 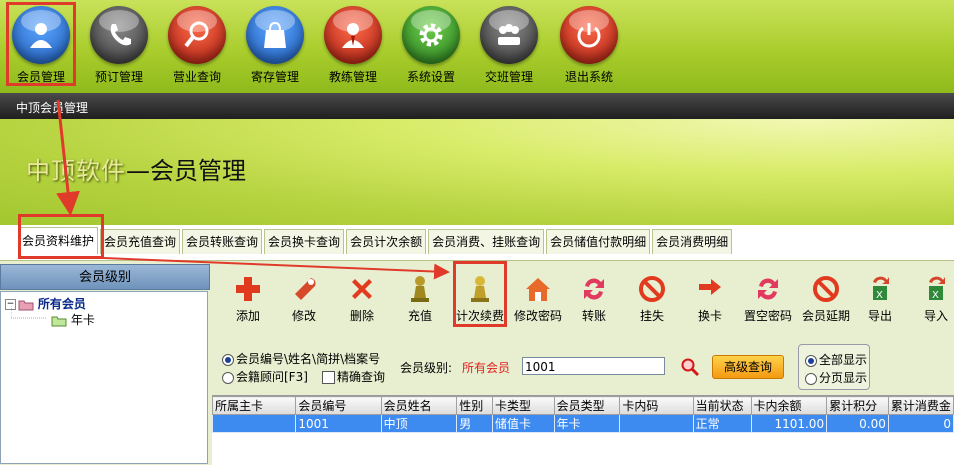 I want to click on change-card-label: 换卡, so click(x=709, y=316).